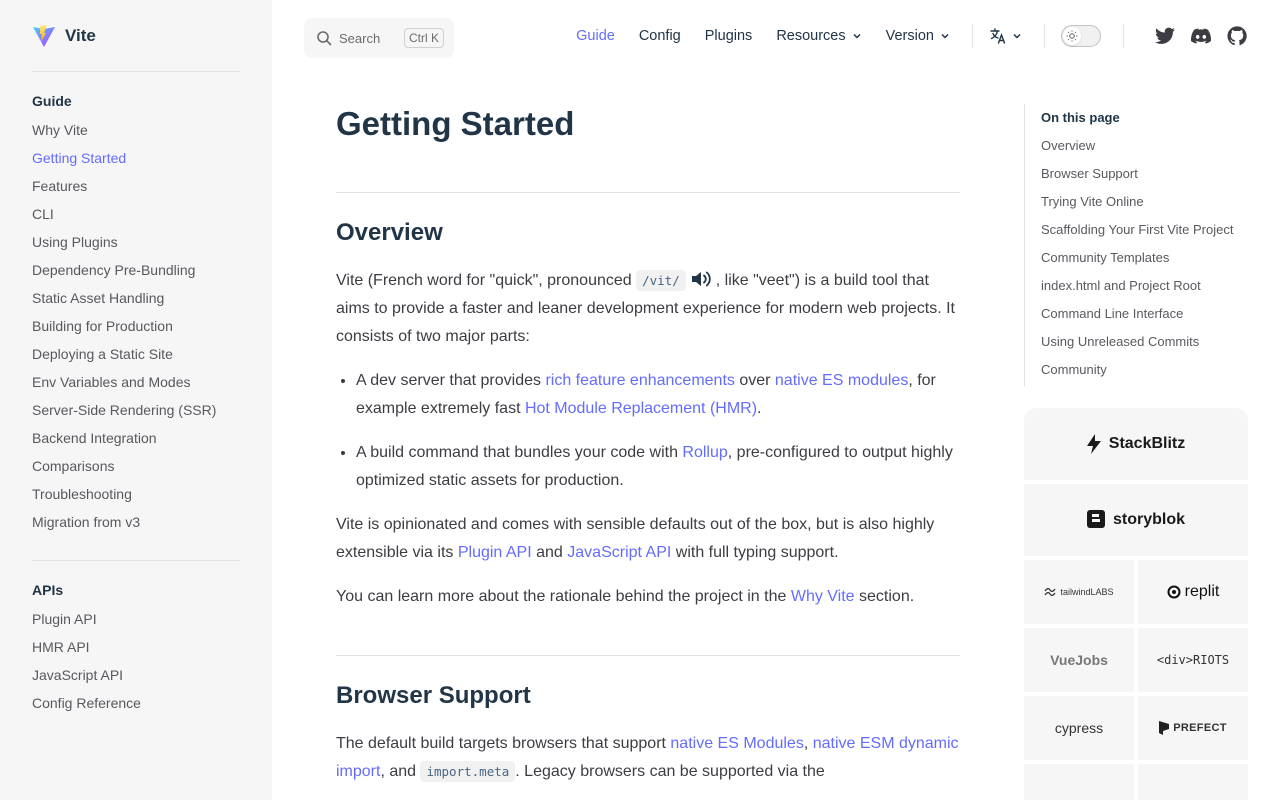 This screenshot has width=1280, height=800. I want to click on speaker-icon, so click(701, 279).